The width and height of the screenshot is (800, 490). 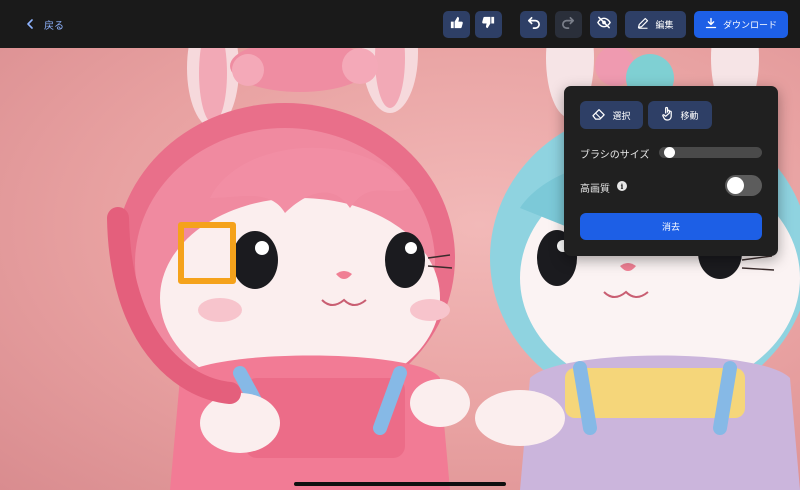 I want to click on select-mode-label: 選択, so click(x=621, y=116).